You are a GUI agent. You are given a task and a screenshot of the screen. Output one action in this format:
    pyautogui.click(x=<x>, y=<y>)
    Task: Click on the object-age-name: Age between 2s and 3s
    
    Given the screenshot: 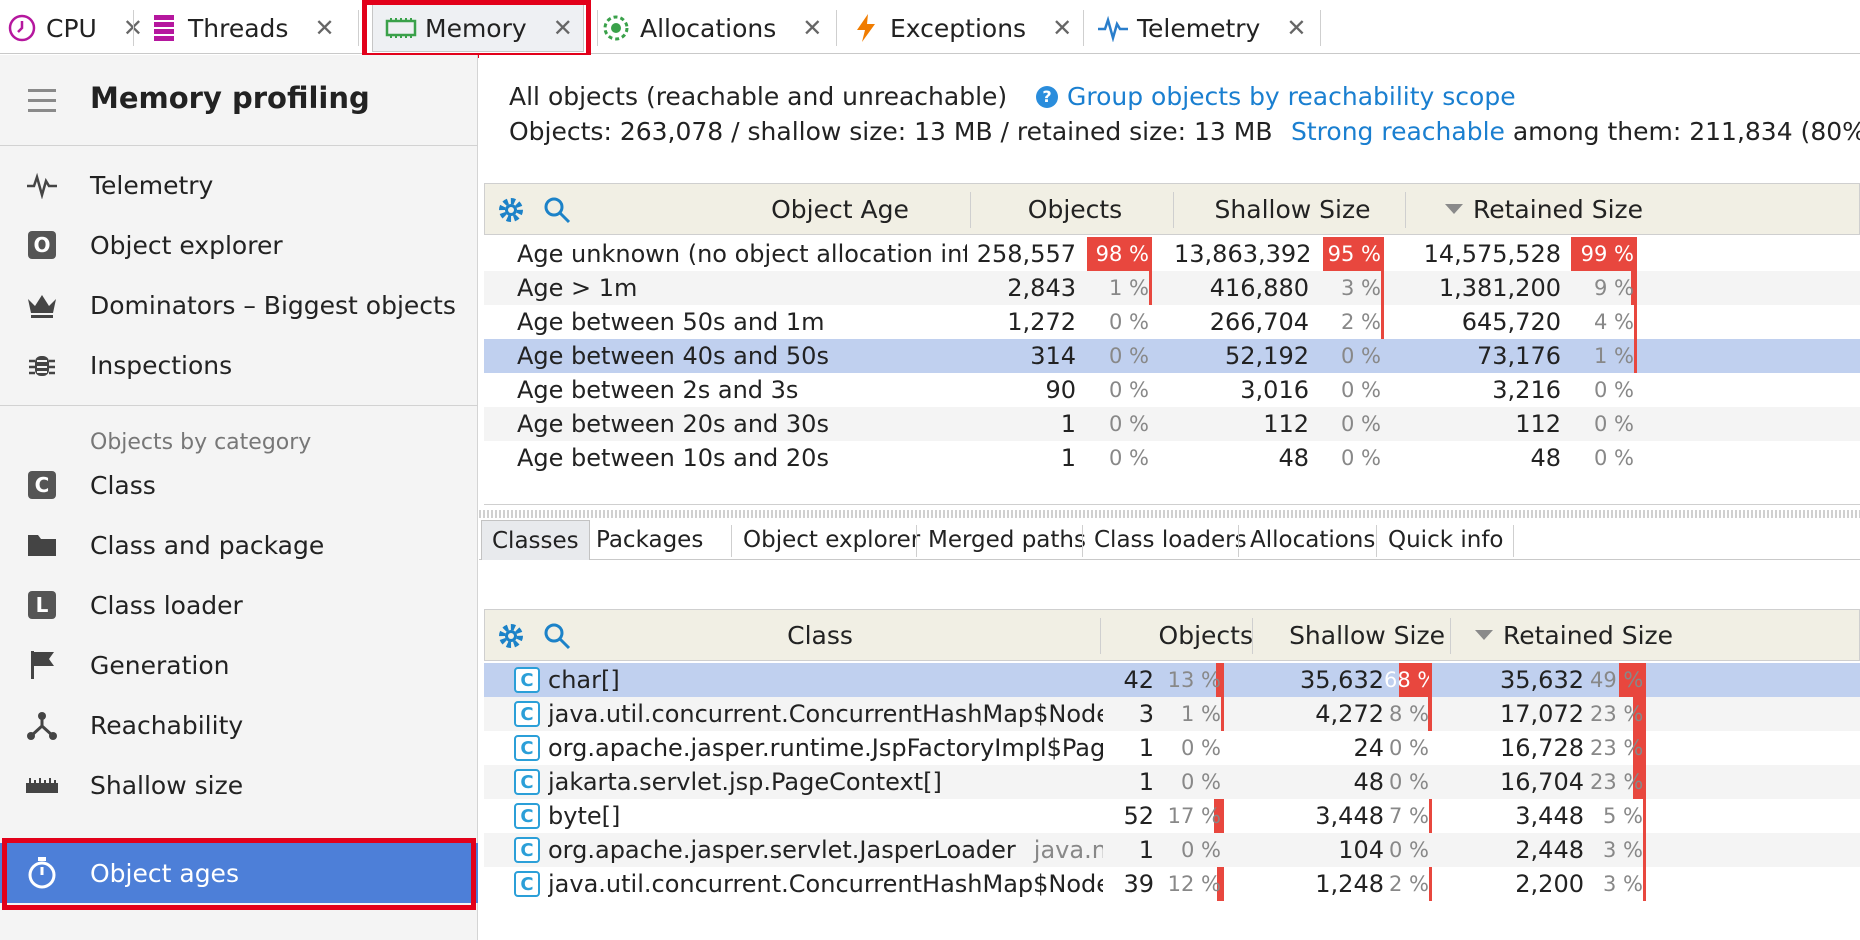 What is the action you would take?
    pyautogui.click(x=658, y=390)
    